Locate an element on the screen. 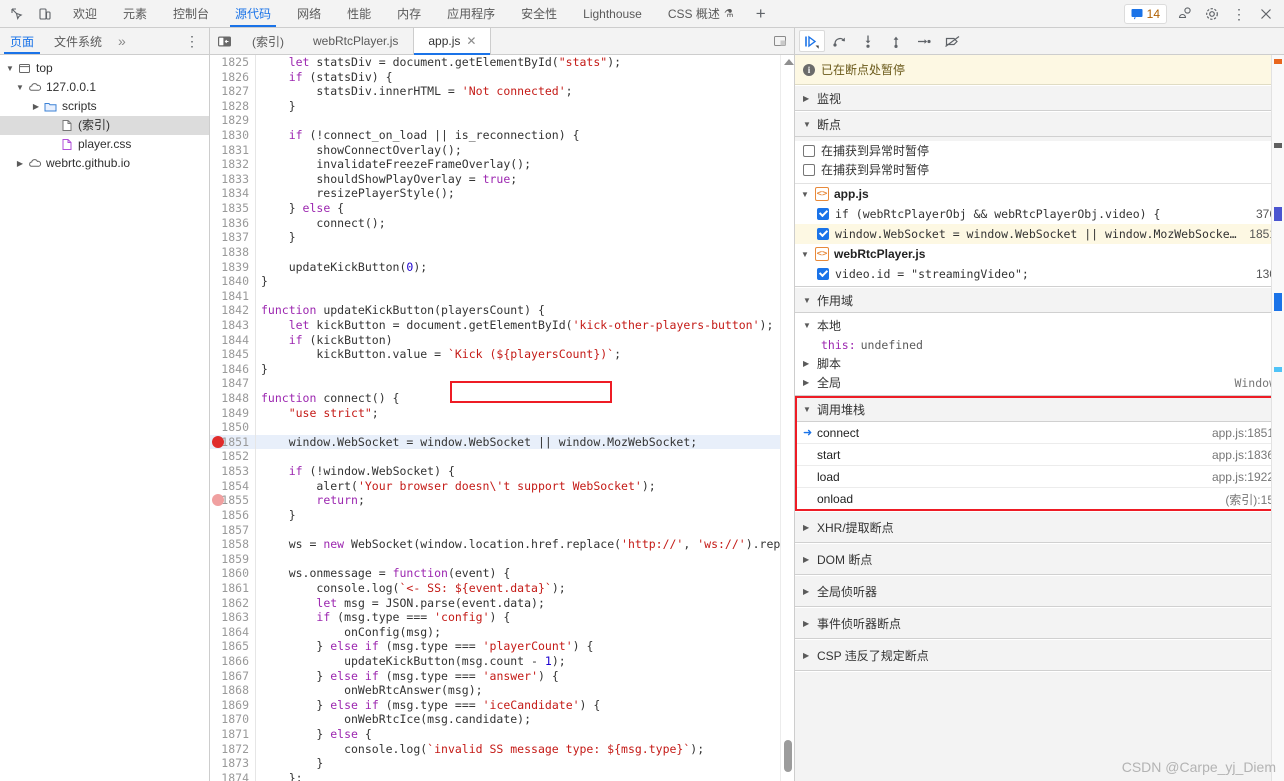  device-toolbar-icon is located at coordinates (45, 14).